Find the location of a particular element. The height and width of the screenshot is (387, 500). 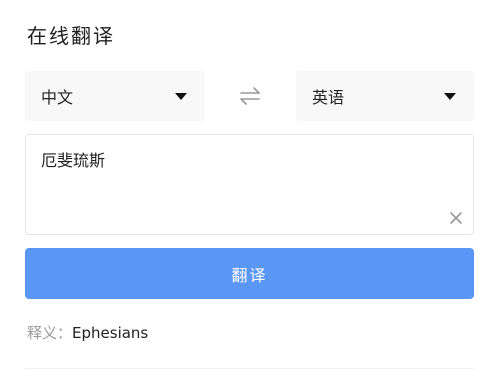

source-language-label: 中文 is located at coordinates (57, 97).